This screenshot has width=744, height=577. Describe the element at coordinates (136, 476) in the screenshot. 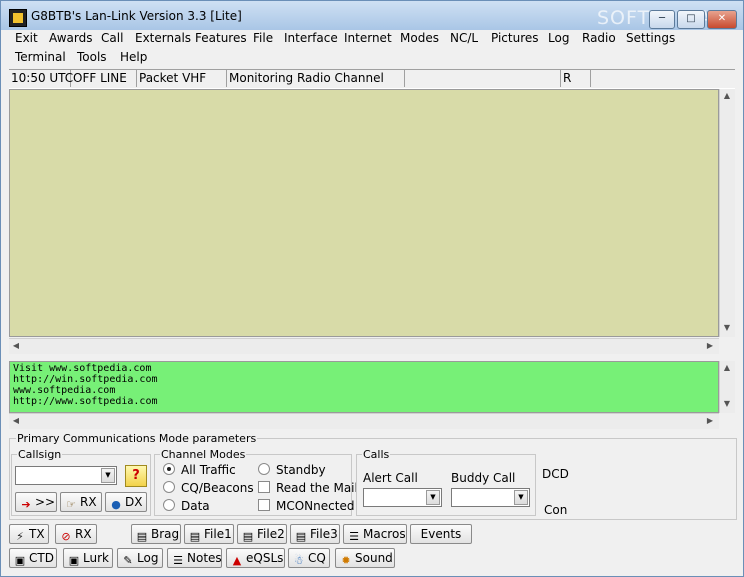

I see `help-icon: ?` at that location.